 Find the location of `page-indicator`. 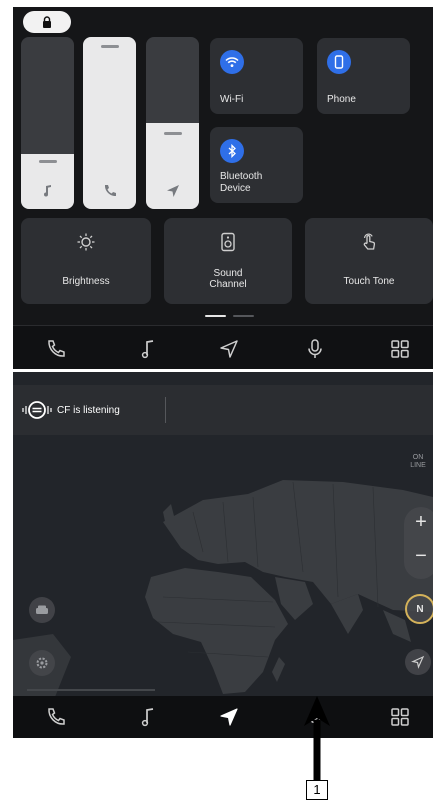

page-indicator is located at coordinates (223, 317).